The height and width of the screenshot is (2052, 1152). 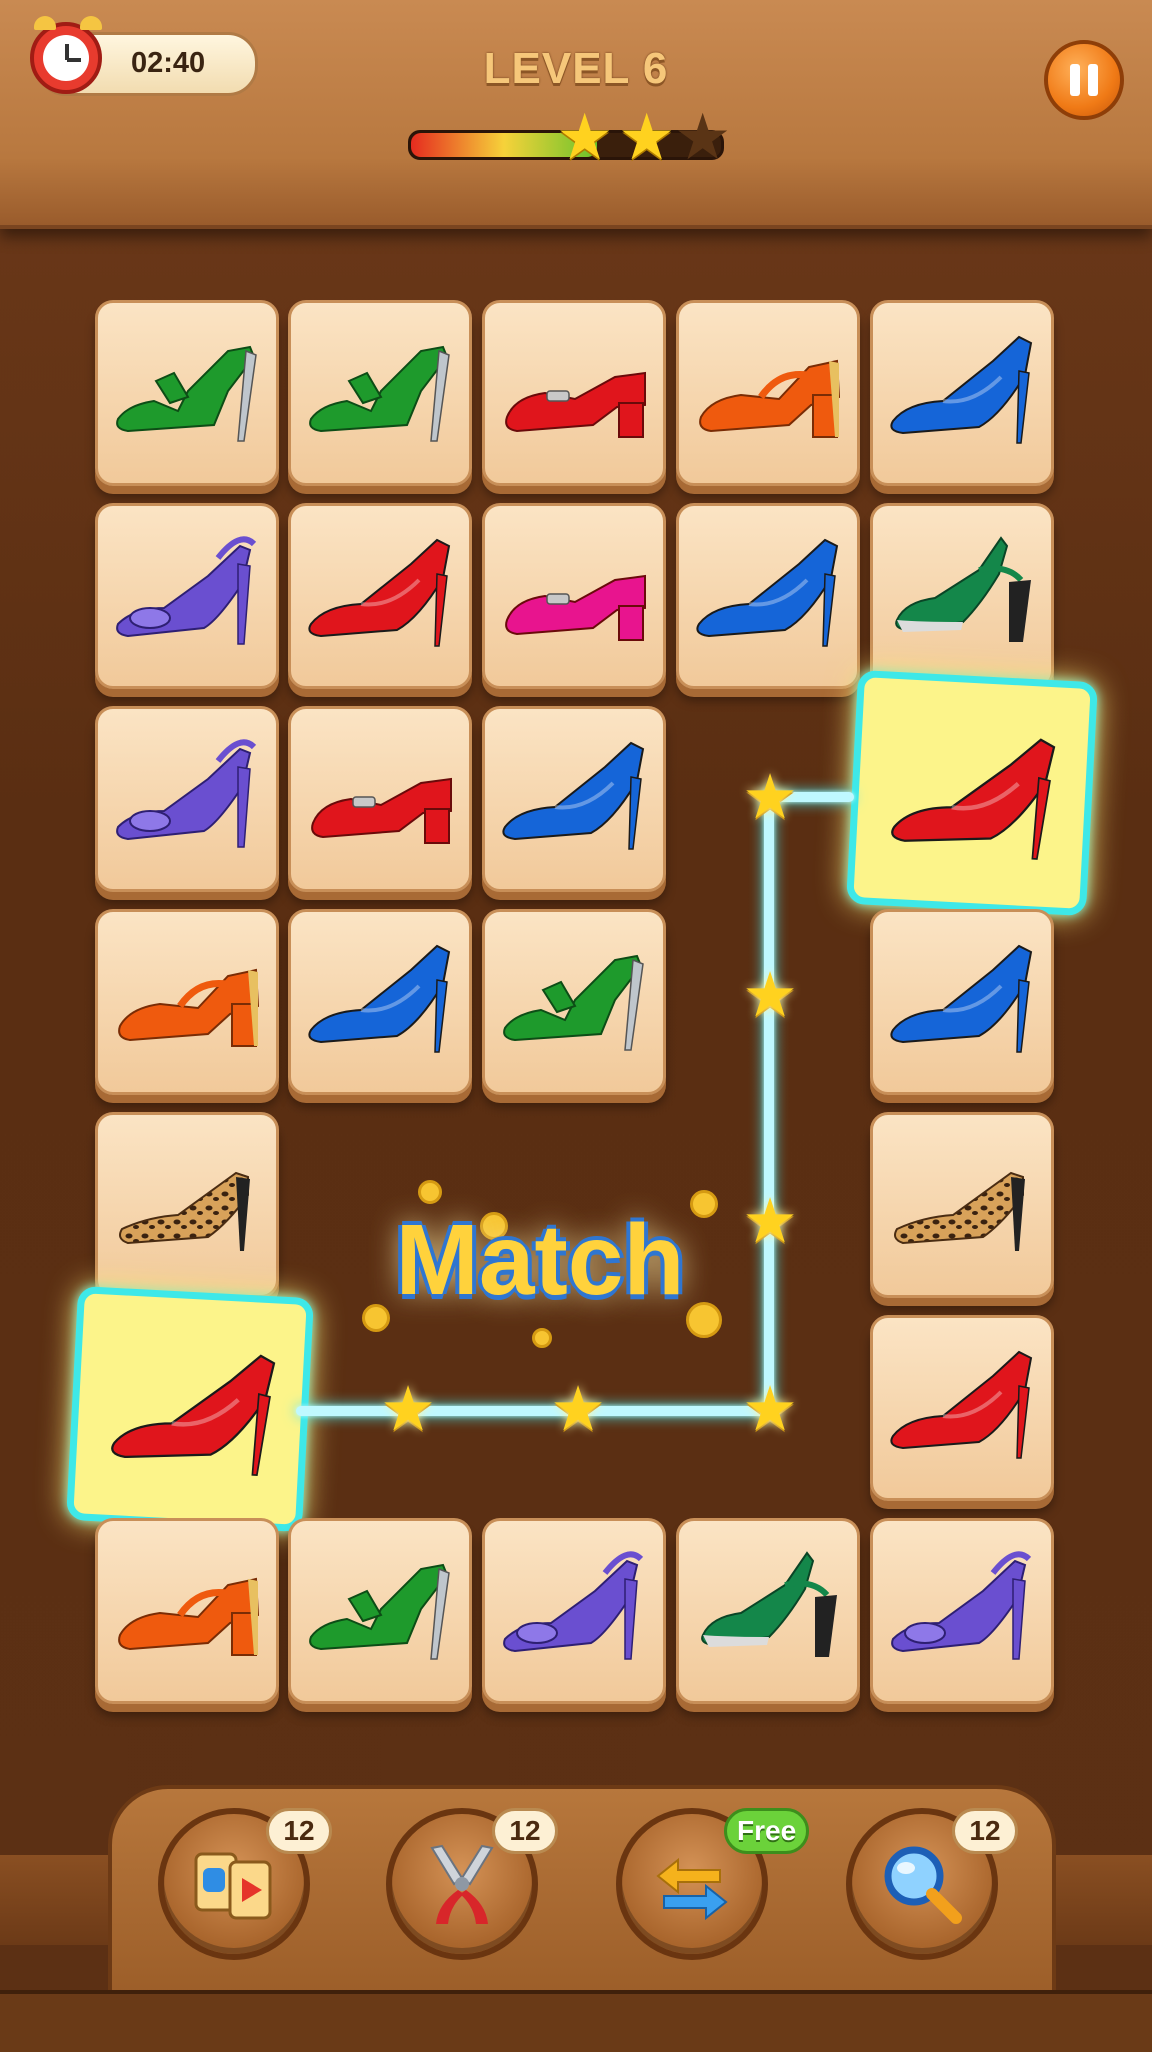 What do you see at coordinates (462, 1884) in the screenshot?
I see `pliers-icon` at bounding box center [462, 1884].